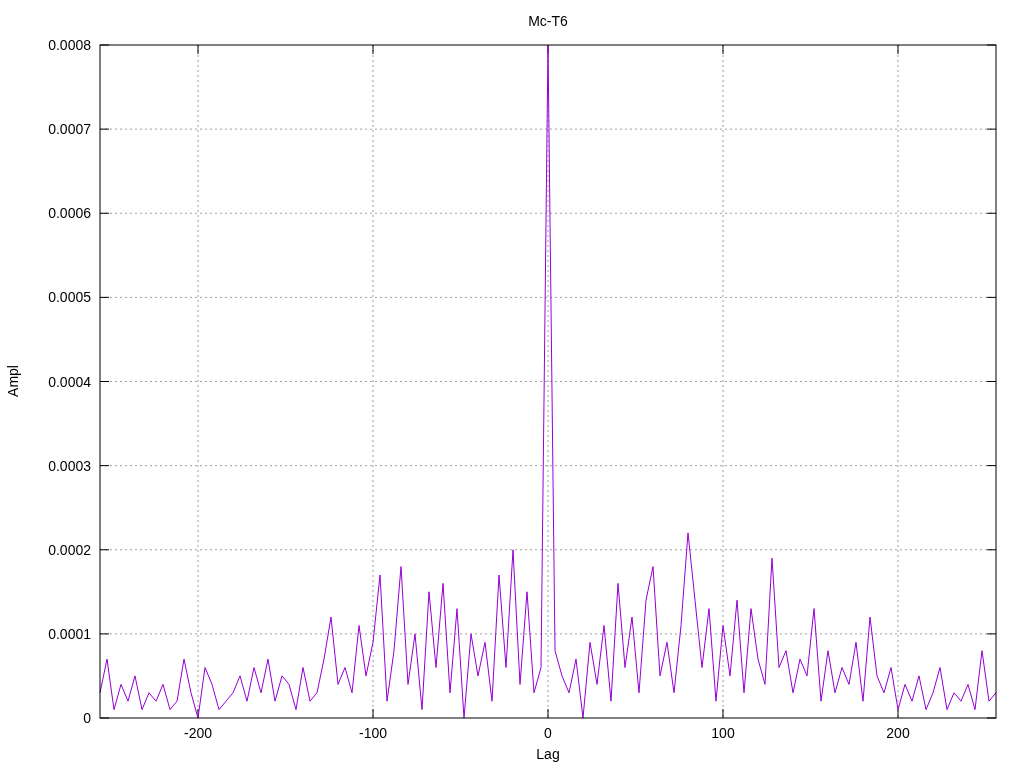 The width and height of the screenshot is (1024, 768). What do you see at coordinates (198, 733) in the screenshot?
I see `x-tick-label: -200` at bounding box center [198, 733].